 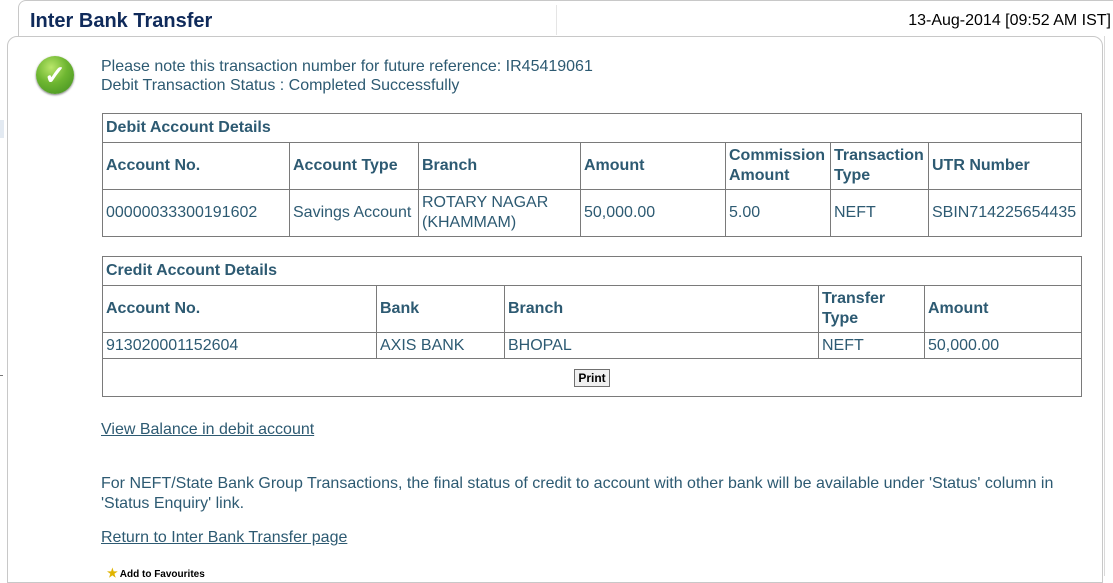 What do you see at coordinates (354, 166) in the screenshot?
I see `debit-header-account-type: Account Type` at bounding box center [354, 166].